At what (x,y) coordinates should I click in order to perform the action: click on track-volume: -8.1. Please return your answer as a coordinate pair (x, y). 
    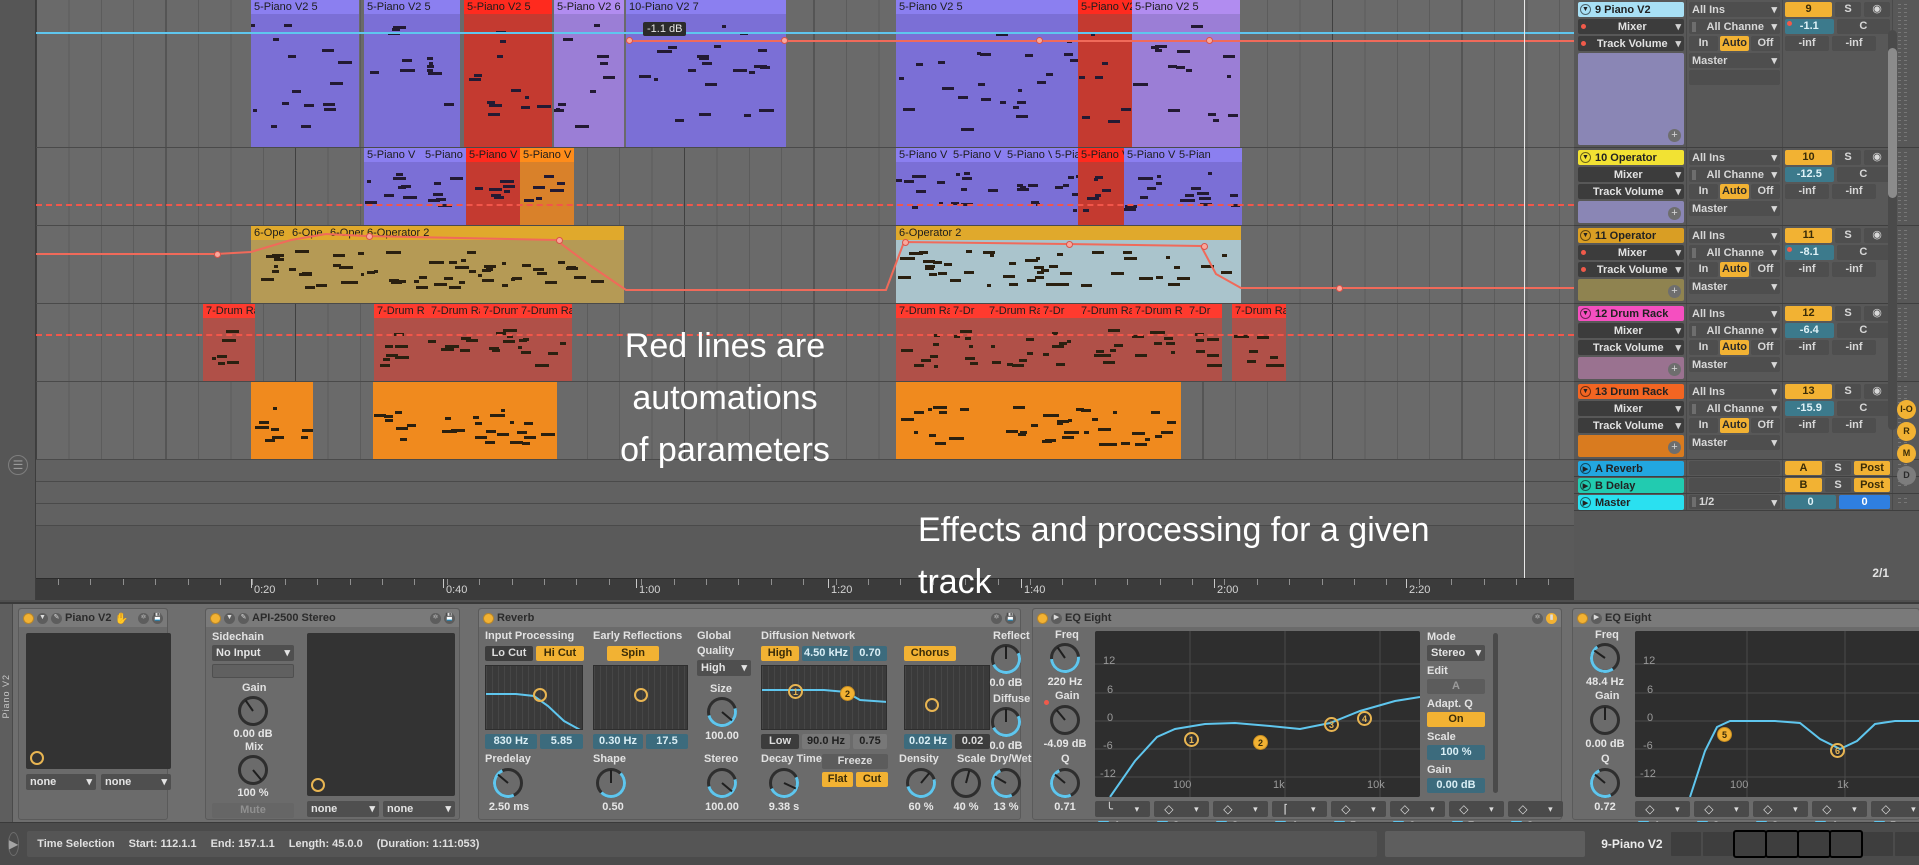
    Looking at the image, I should click on (1809, 252).